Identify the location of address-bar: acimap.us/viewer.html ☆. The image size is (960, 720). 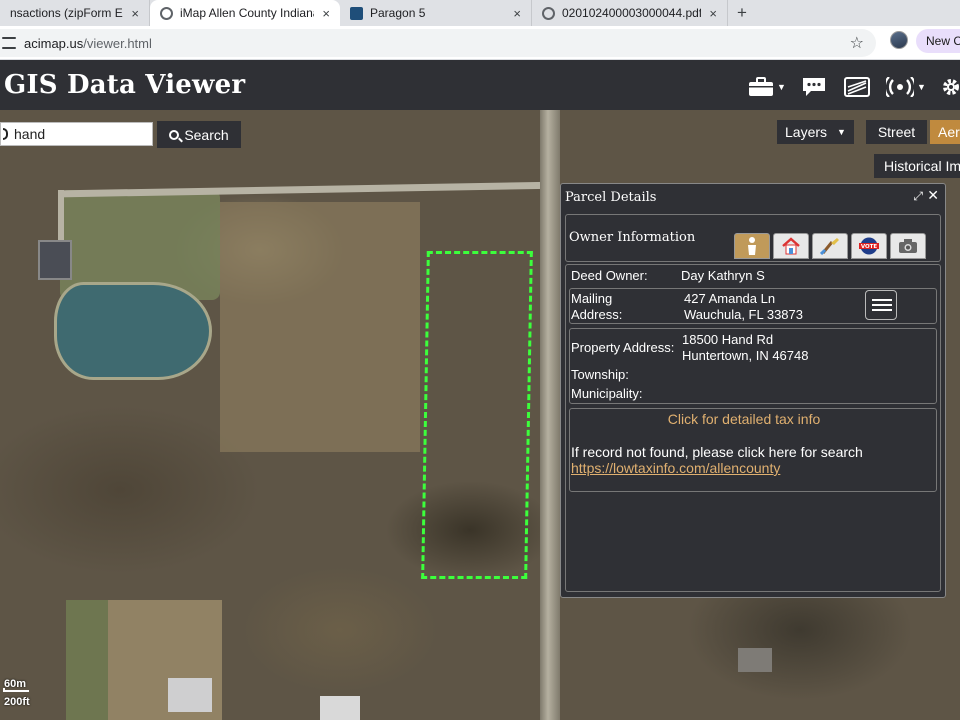
(480, 43).